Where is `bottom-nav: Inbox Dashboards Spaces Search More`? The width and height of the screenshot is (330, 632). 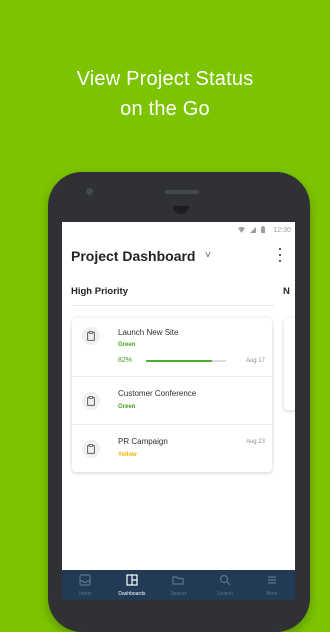 bottom-nav: Inbox Dashboards Spaces Search More is located at coordinates (178, 585).